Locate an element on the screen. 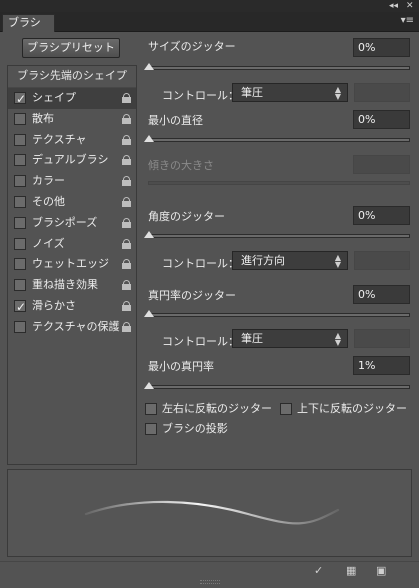 This screenshot has height=588, width=419. list-item: ウェットエッジ is located at coordinates (72, 264).